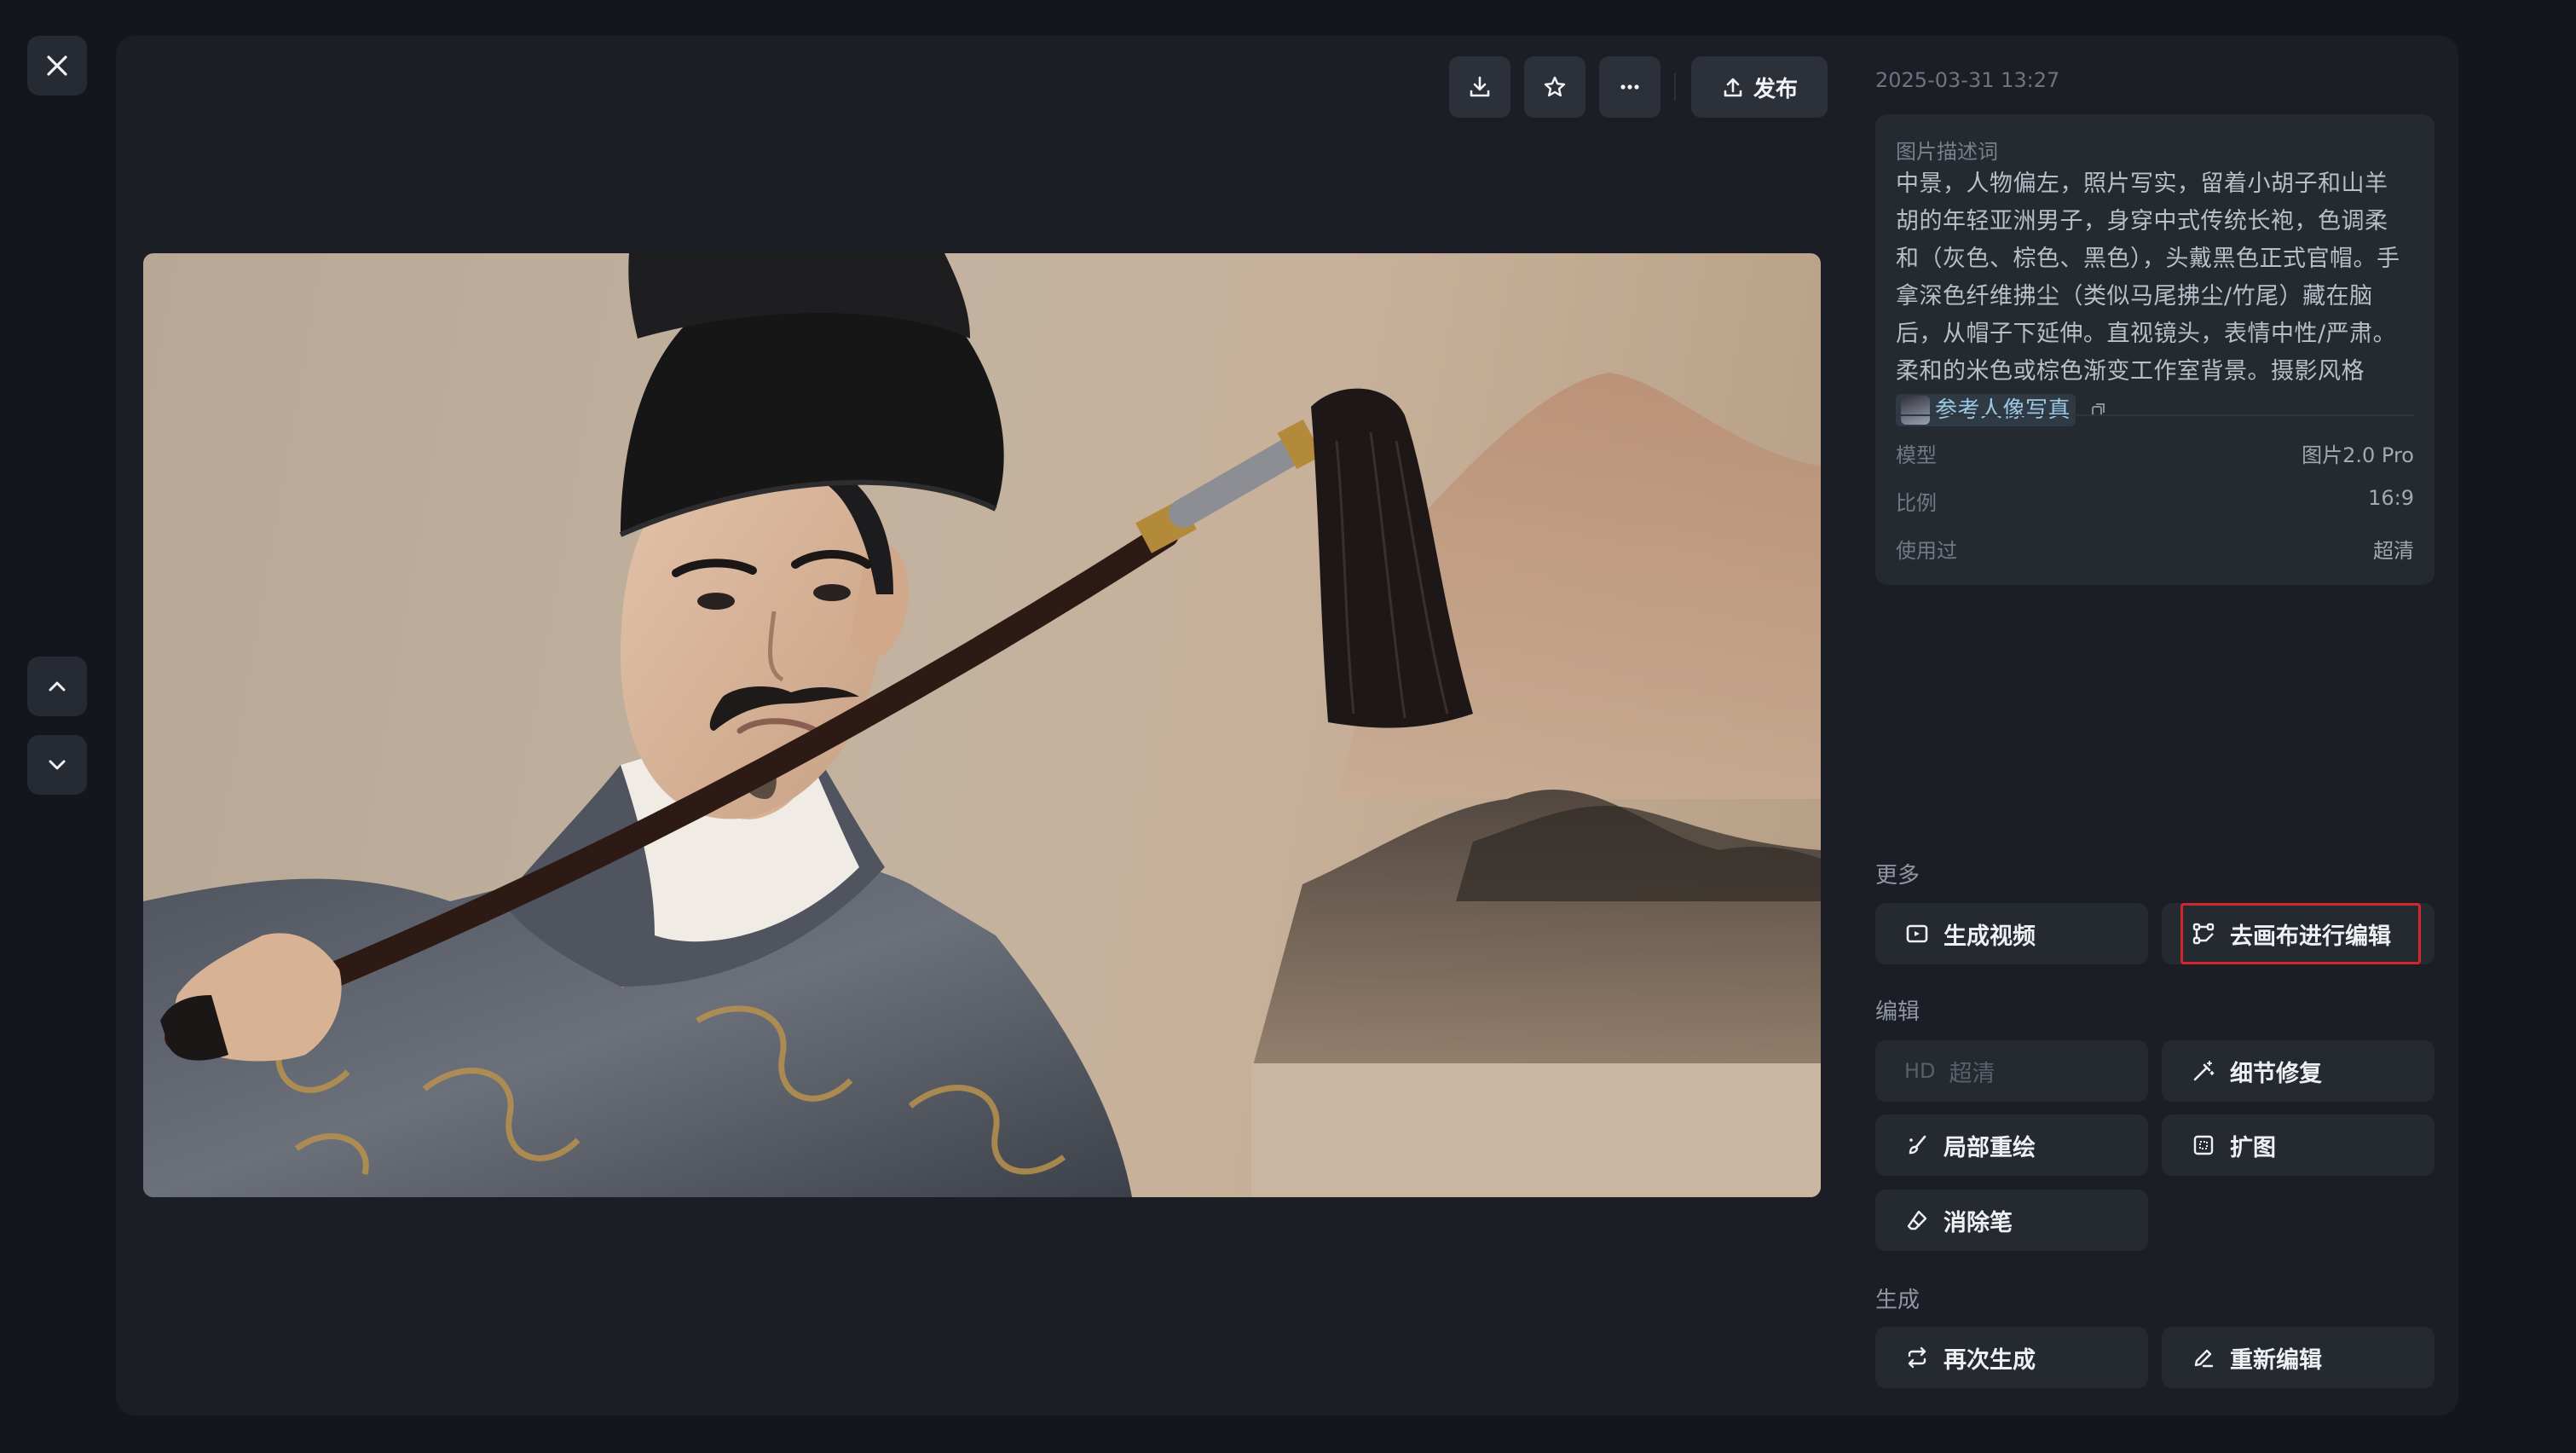  Describe the element at coordinates (1917, 1220) in the screenshot. I see `eraser-icon` at that location.